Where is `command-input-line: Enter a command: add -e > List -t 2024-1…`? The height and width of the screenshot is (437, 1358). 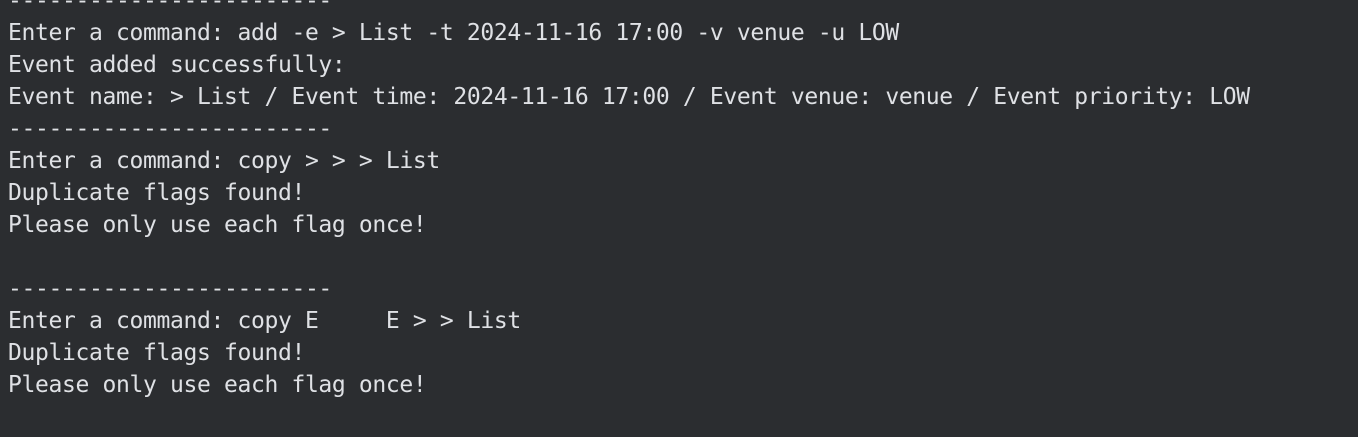 command-input-line: Enter a command: add -e > List -t 2024-1… is located at coordinates (453, 33).